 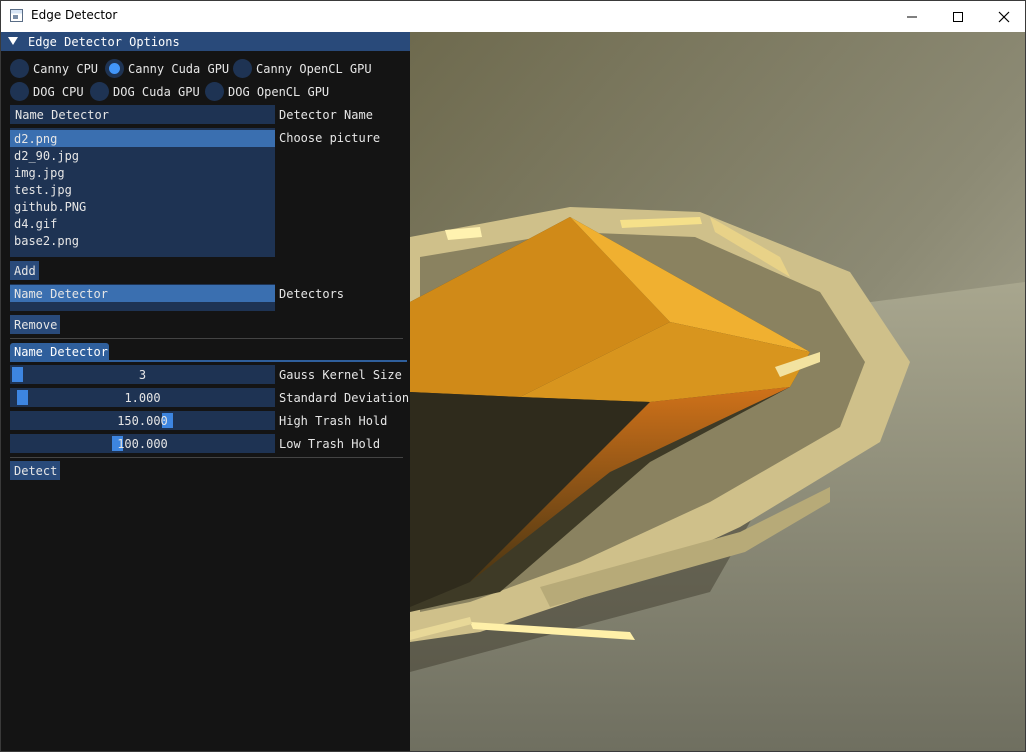 I want to click on std-deviation-slider: 1.000, so click(x=142, y=397).